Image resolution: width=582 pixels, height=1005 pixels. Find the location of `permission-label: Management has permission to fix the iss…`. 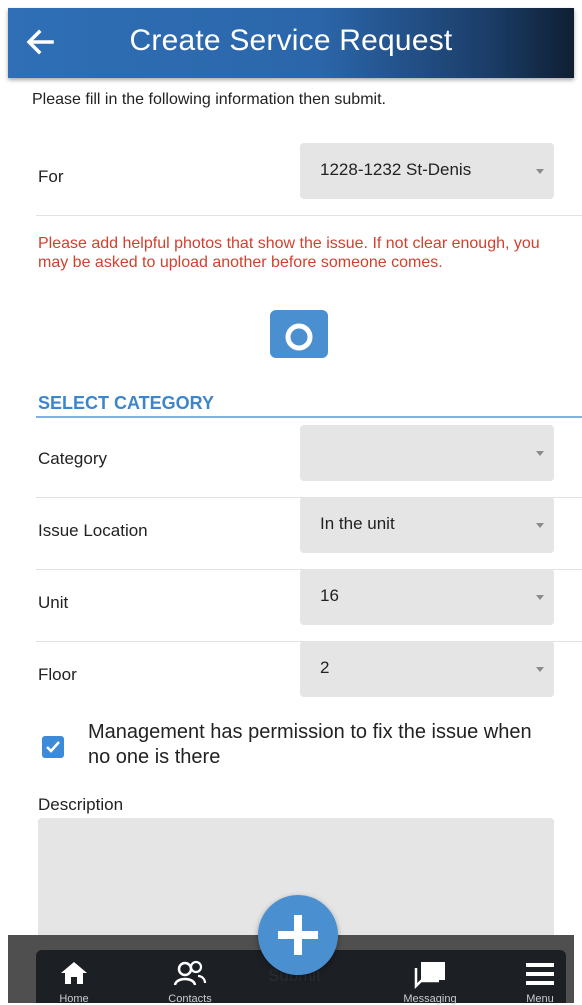

permission-label: Management has permission to fix the iss… is located at coordinates (310, 744).